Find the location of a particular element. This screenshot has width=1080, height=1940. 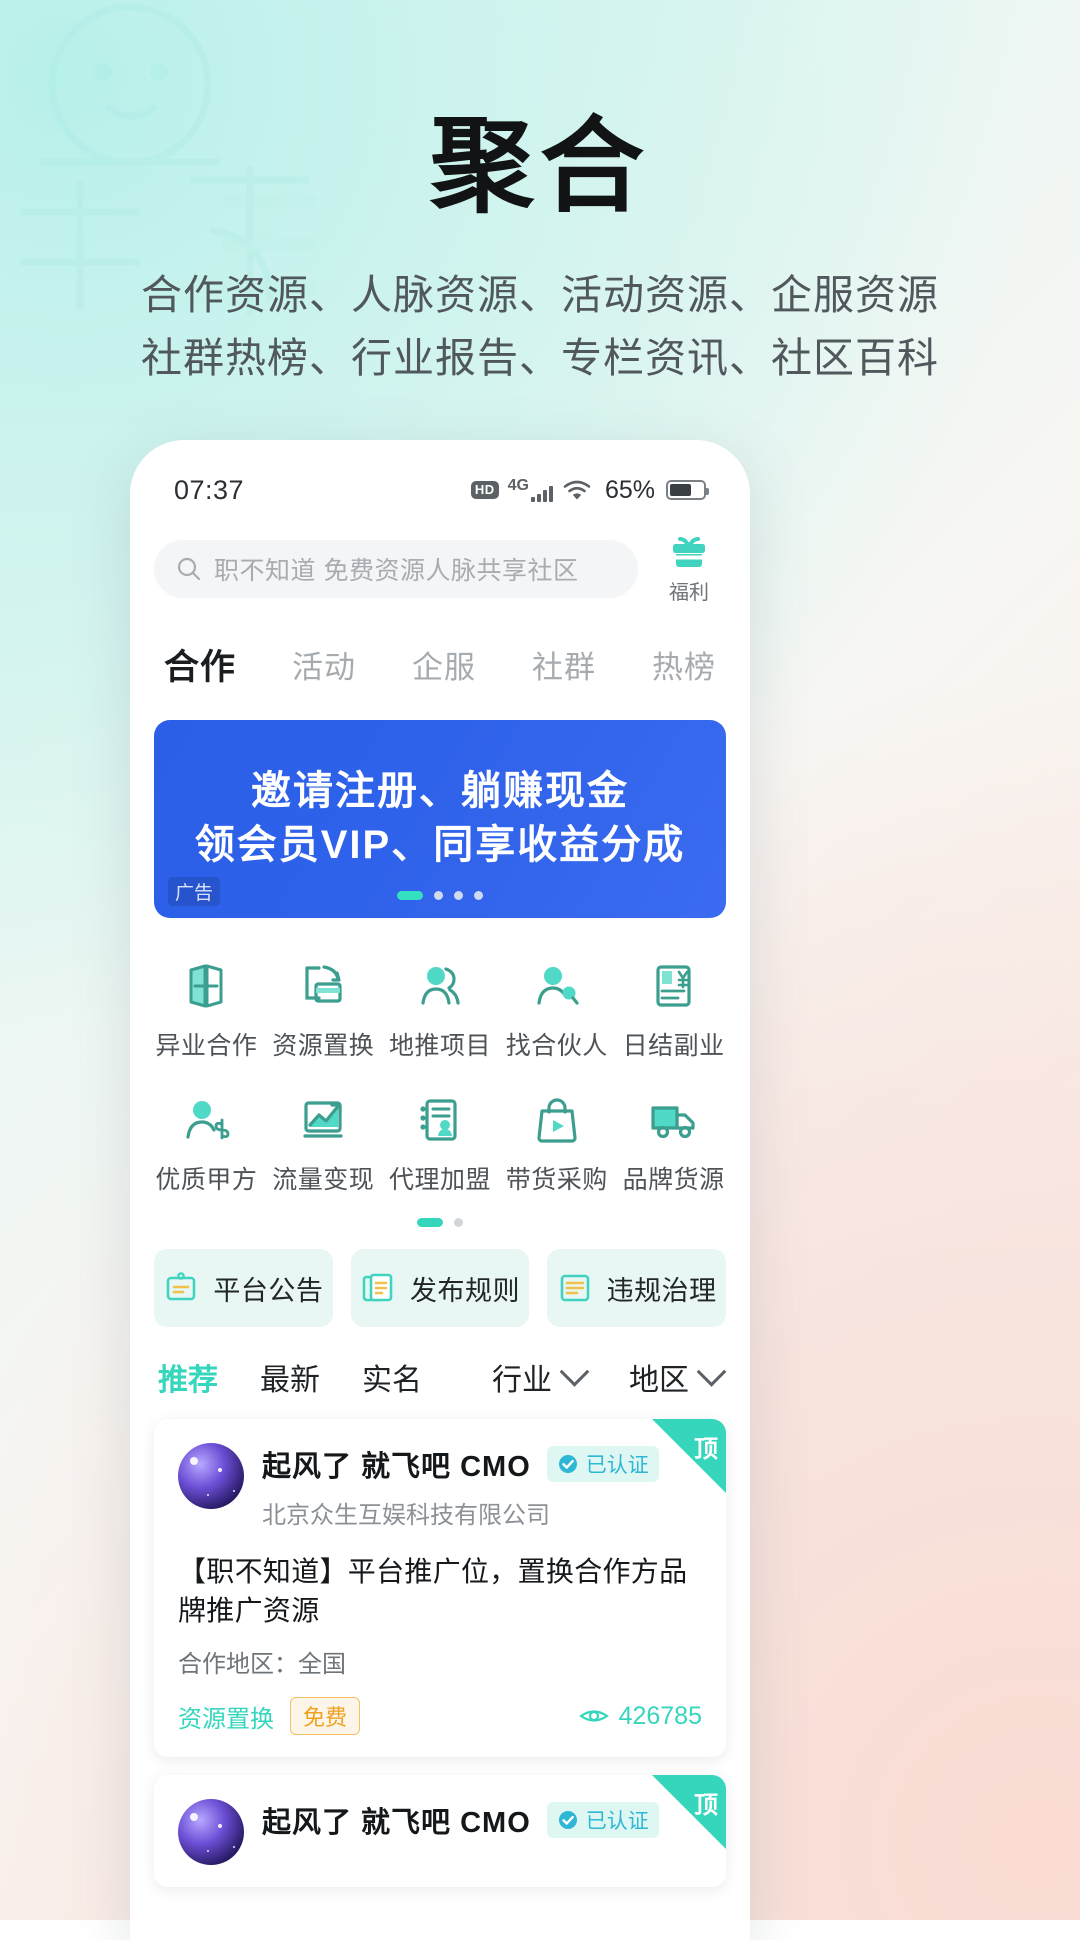

network-4g-icon: 4G is located at coordinates (530, 490).